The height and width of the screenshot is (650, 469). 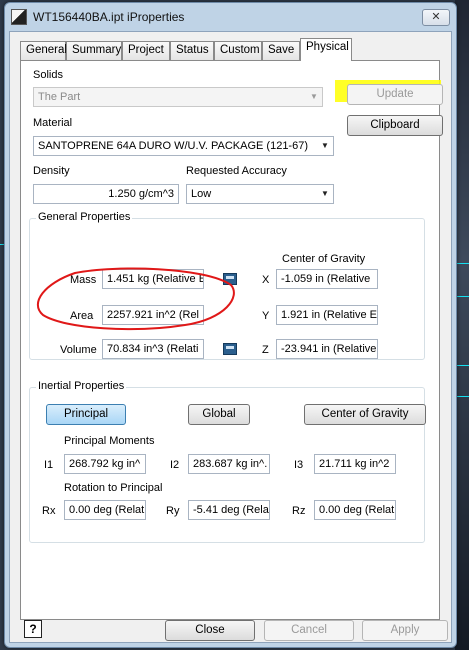 What do you see at coordinates (135, 299) in the screenshot?
I see `red-circle-annotation` at bounding box center [135, 299].